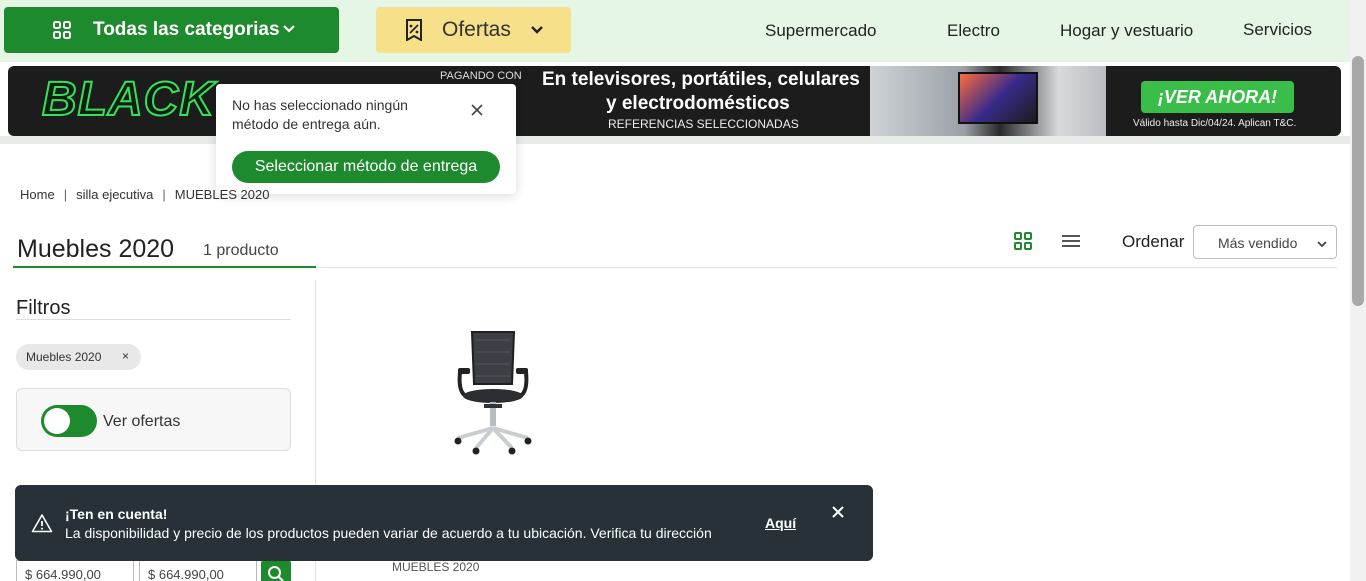  I want to click on banner-black-text: BLACK, so click(128, 99).